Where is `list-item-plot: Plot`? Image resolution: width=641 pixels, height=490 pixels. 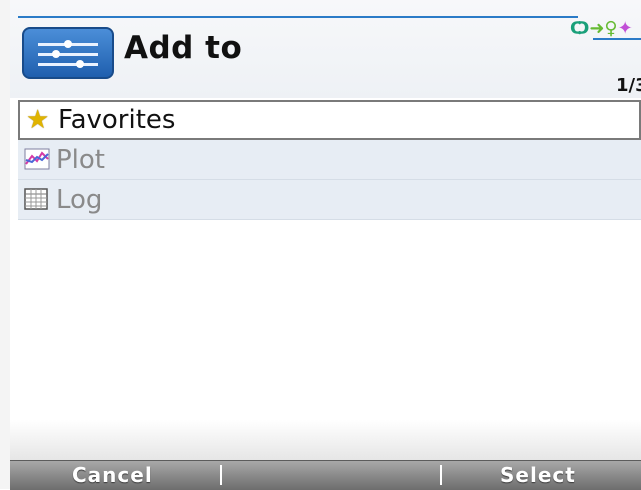 list-item-plot: Plot is located at coordinates (329, 160).